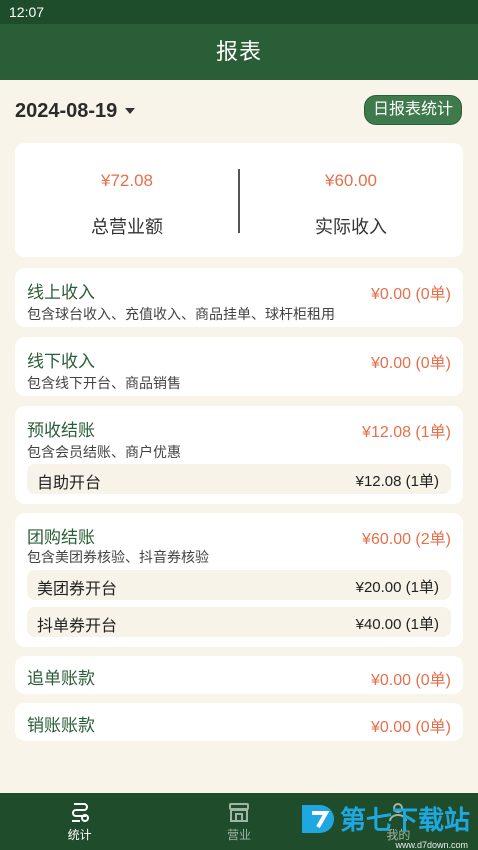  I want to click on watermark-logo: 第七下载站, so click(384, 818).